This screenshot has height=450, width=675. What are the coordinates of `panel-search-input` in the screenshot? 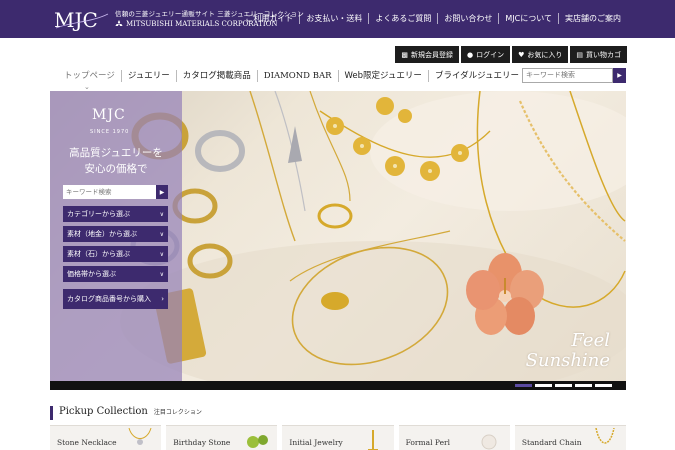 It's located at (109, 192).